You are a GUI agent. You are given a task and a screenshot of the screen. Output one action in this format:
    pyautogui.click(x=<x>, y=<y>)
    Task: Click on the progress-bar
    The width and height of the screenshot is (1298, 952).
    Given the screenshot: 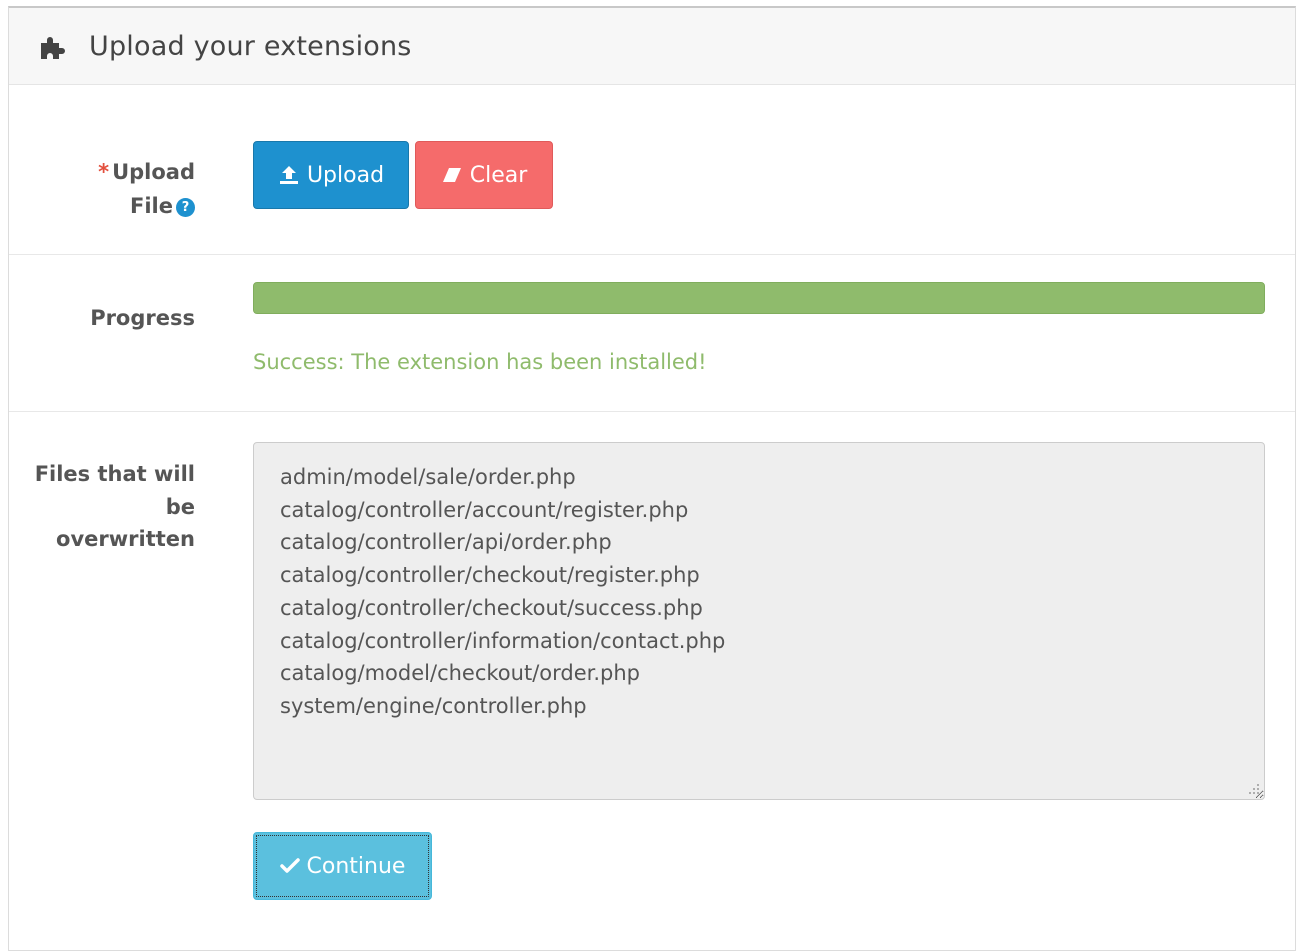 What is the action you would take?
    pyautogui.click(x=759, y=298)
    